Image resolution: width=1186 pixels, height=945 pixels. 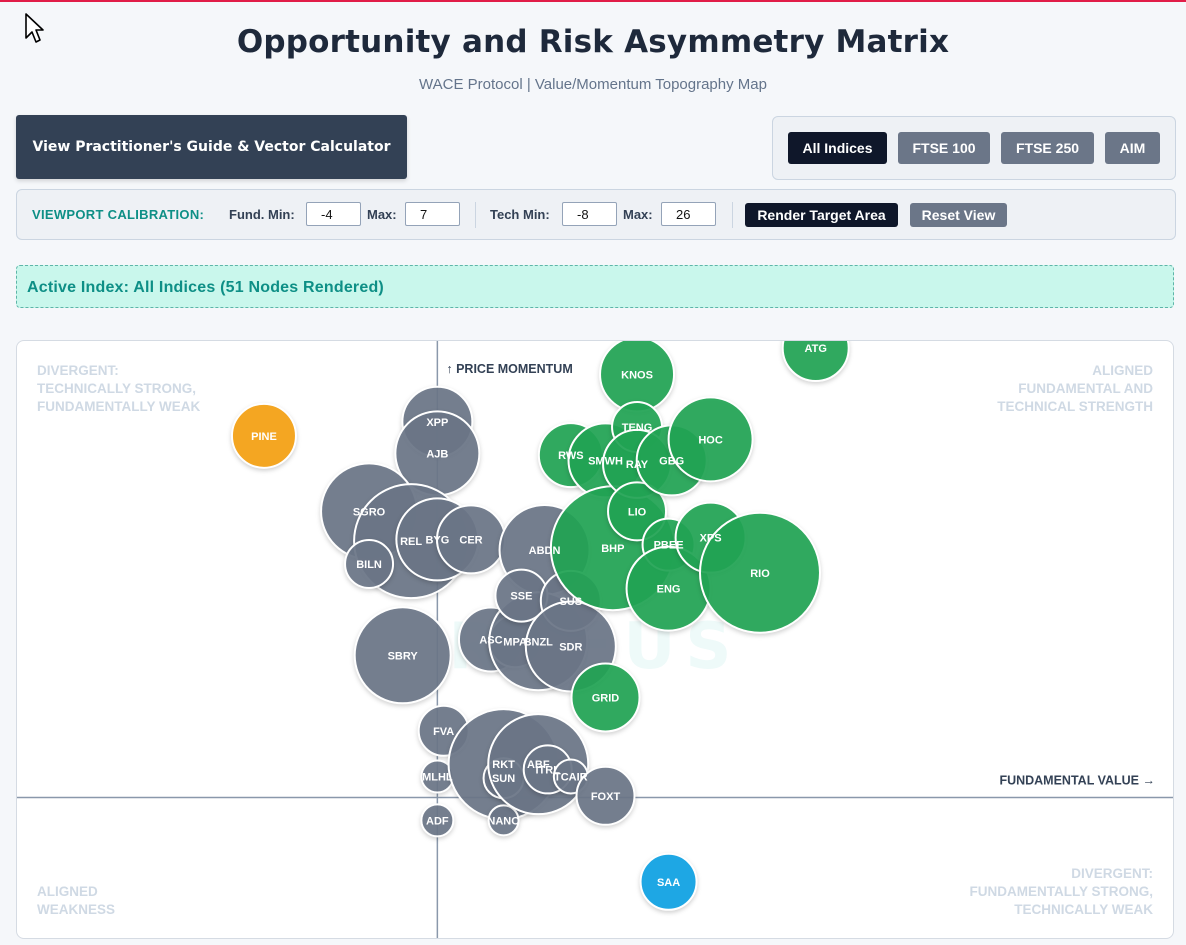 What do you see at coordinates (539, 642) in the screenshot?
I see `bubble-label-bnzl: BNZL` at bounding box center [539, 642].